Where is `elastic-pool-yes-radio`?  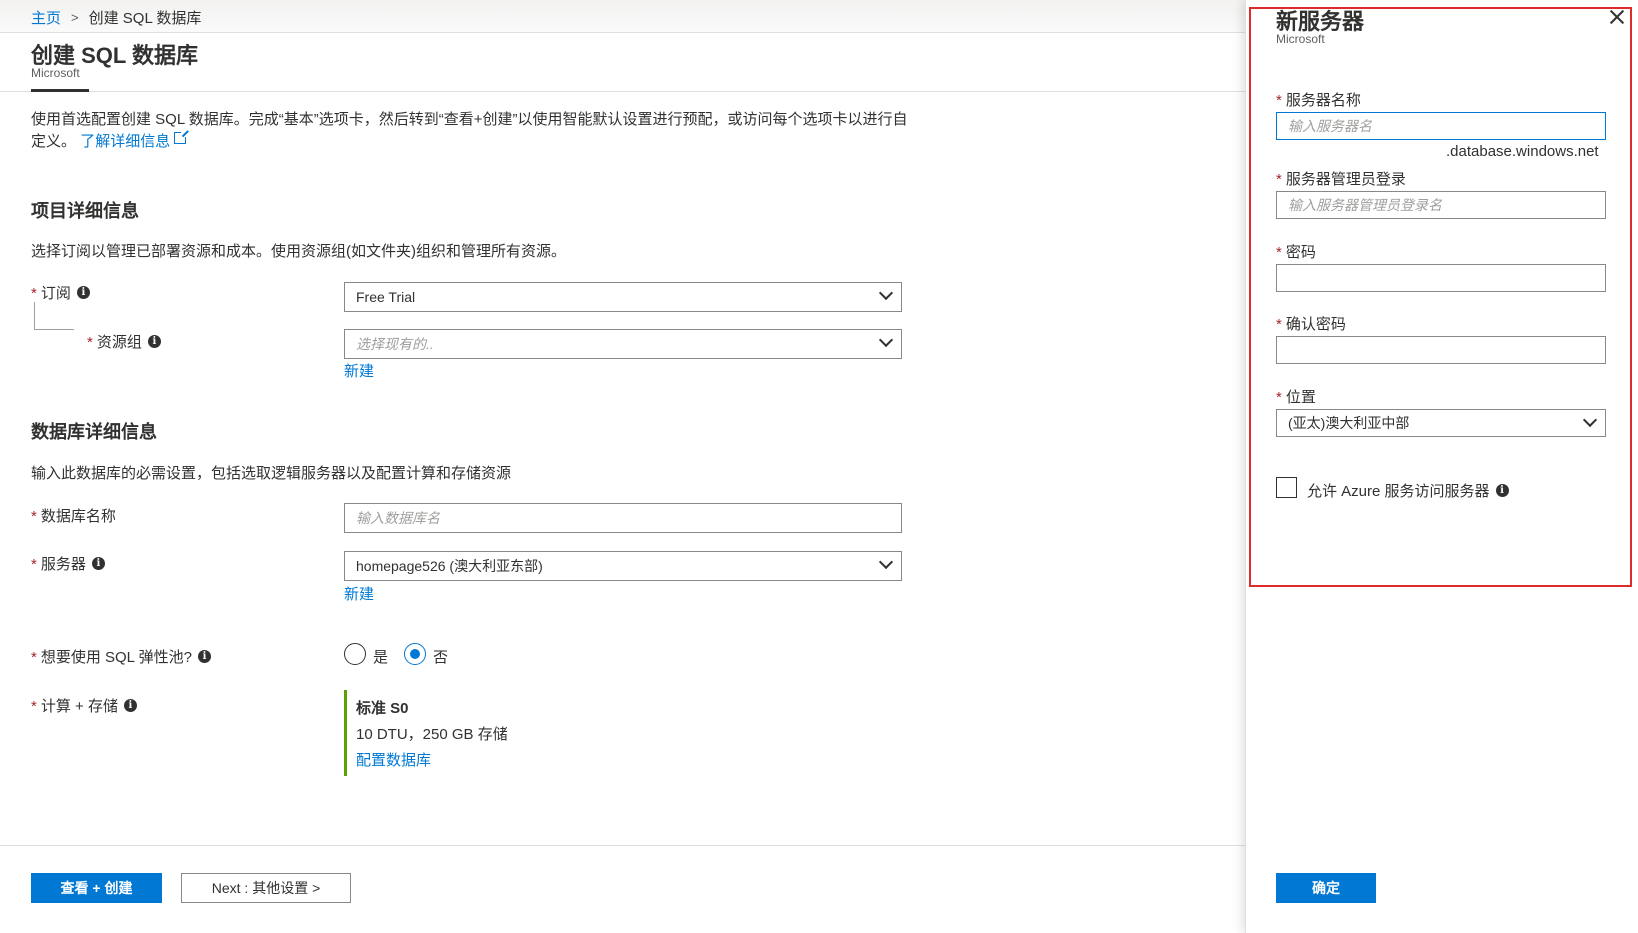
elastic-pool-yes-radio is located at coordinates (355, 654).